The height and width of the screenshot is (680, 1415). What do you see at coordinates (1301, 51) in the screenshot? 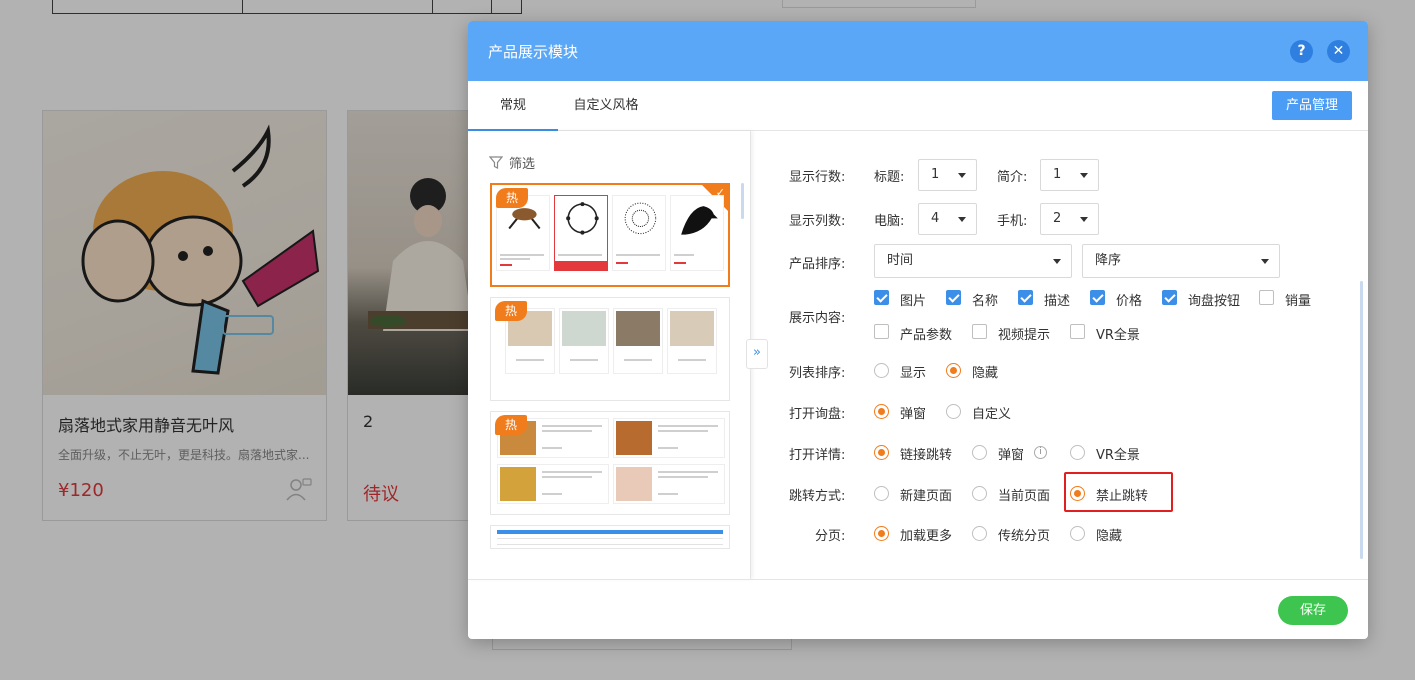
I see `help-icon: ?` at bounding box center [1301, 51].